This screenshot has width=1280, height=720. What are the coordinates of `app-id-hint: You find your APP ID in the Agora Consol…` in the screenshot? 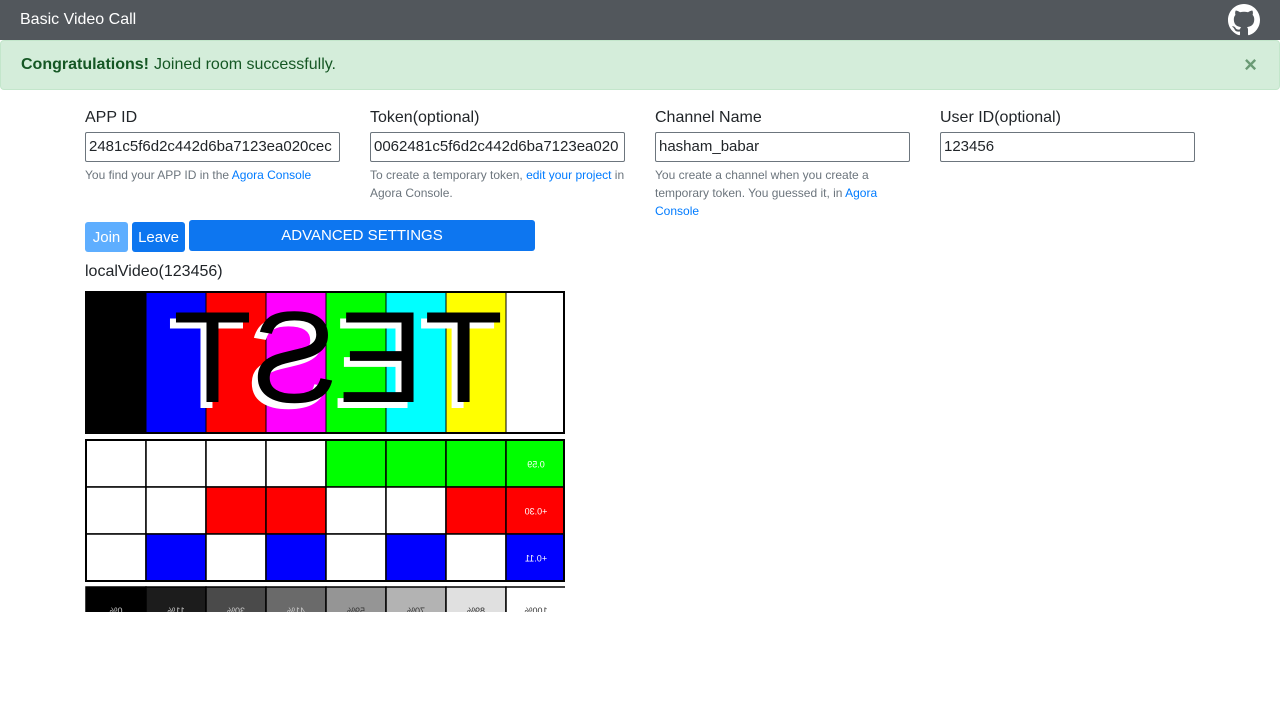 It's located at (212, 175).